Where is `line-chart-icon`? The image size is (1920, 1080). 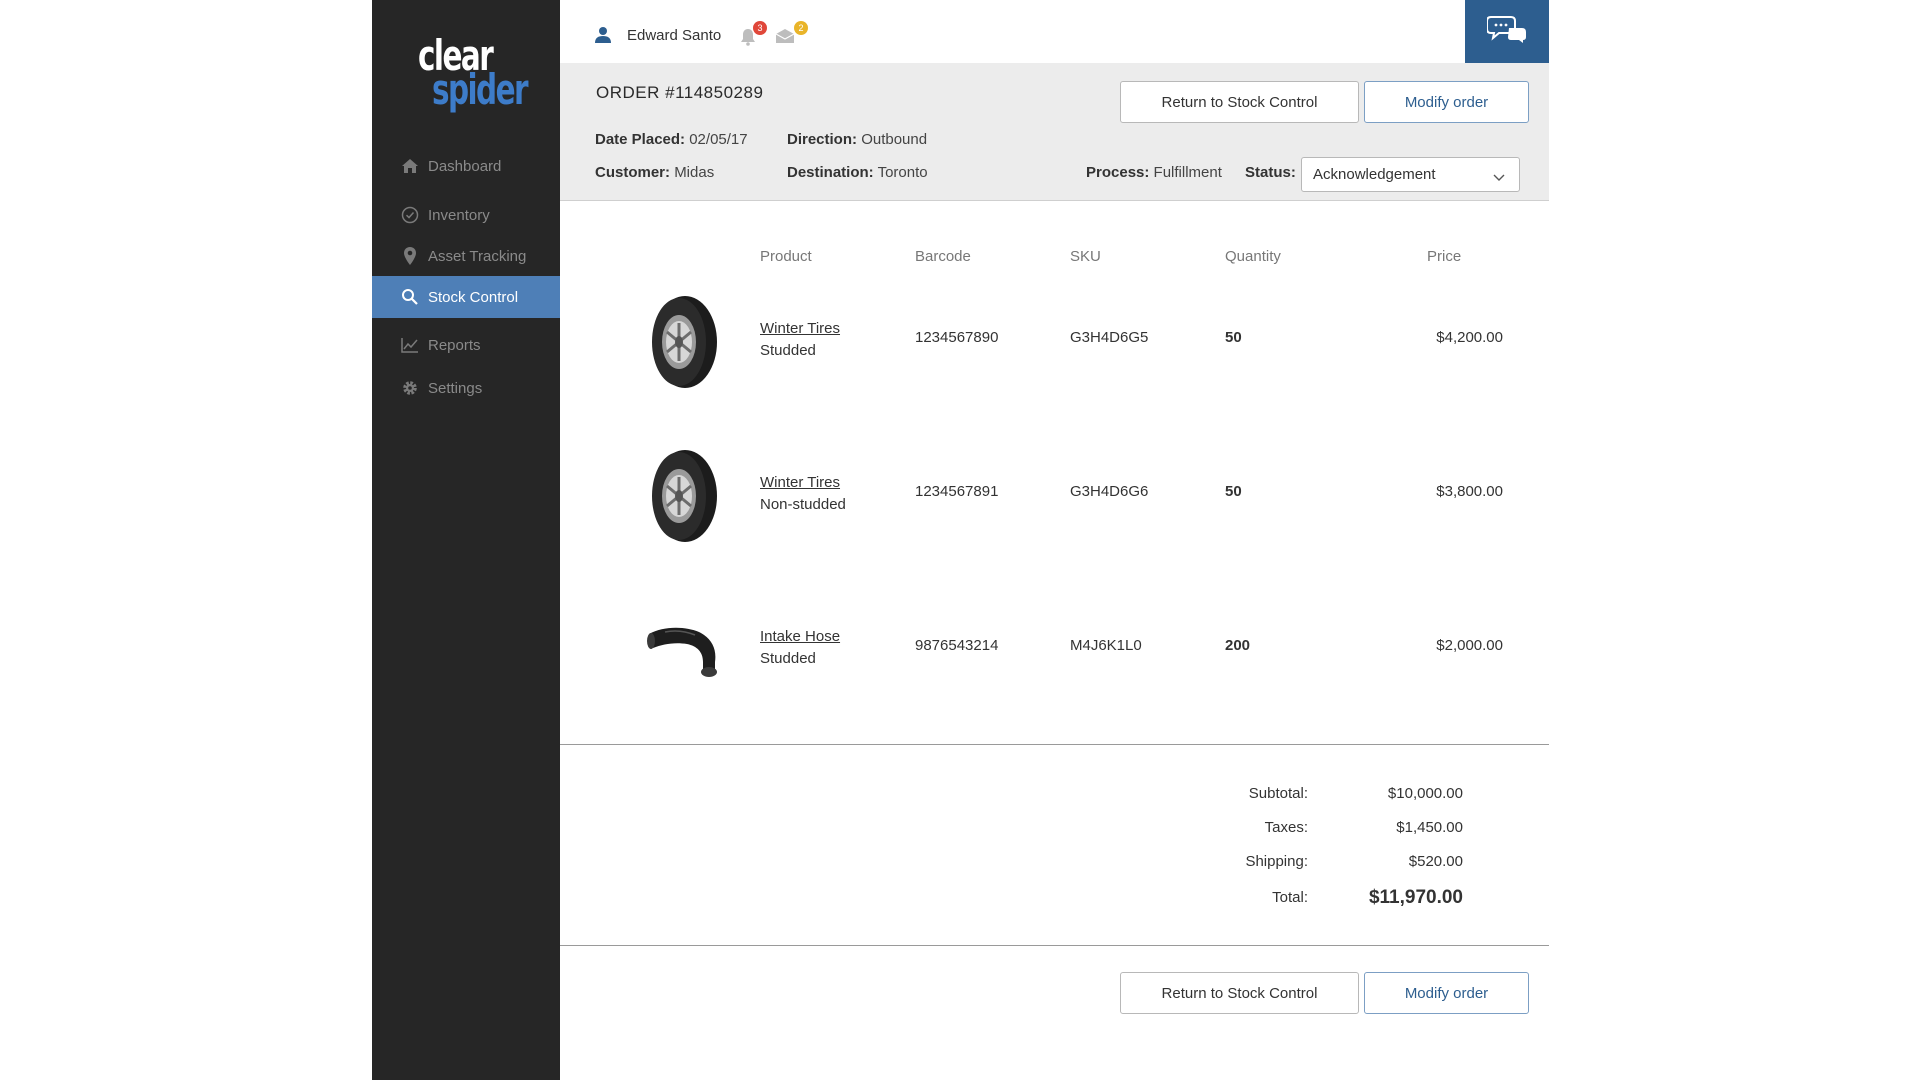
line-chart-icon is located at coordinates (410, 345).